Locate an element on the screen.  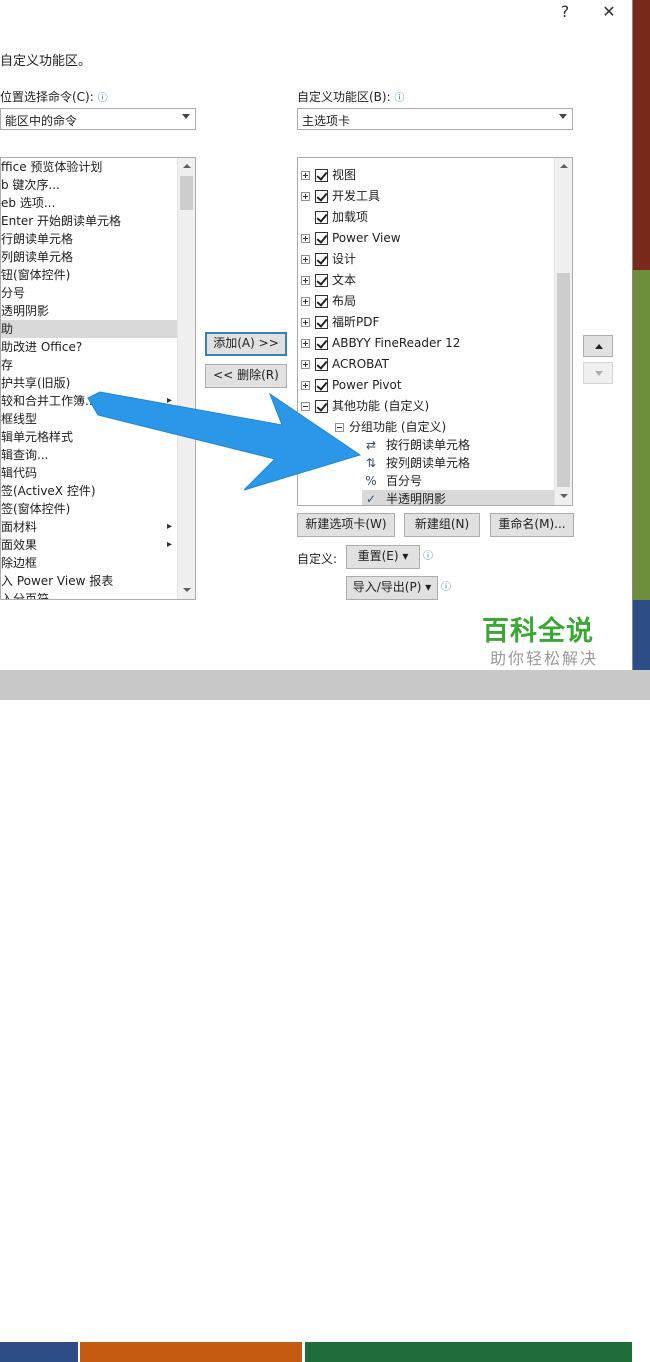
annotation-arrow-icon is located at coordinates (224, 441).